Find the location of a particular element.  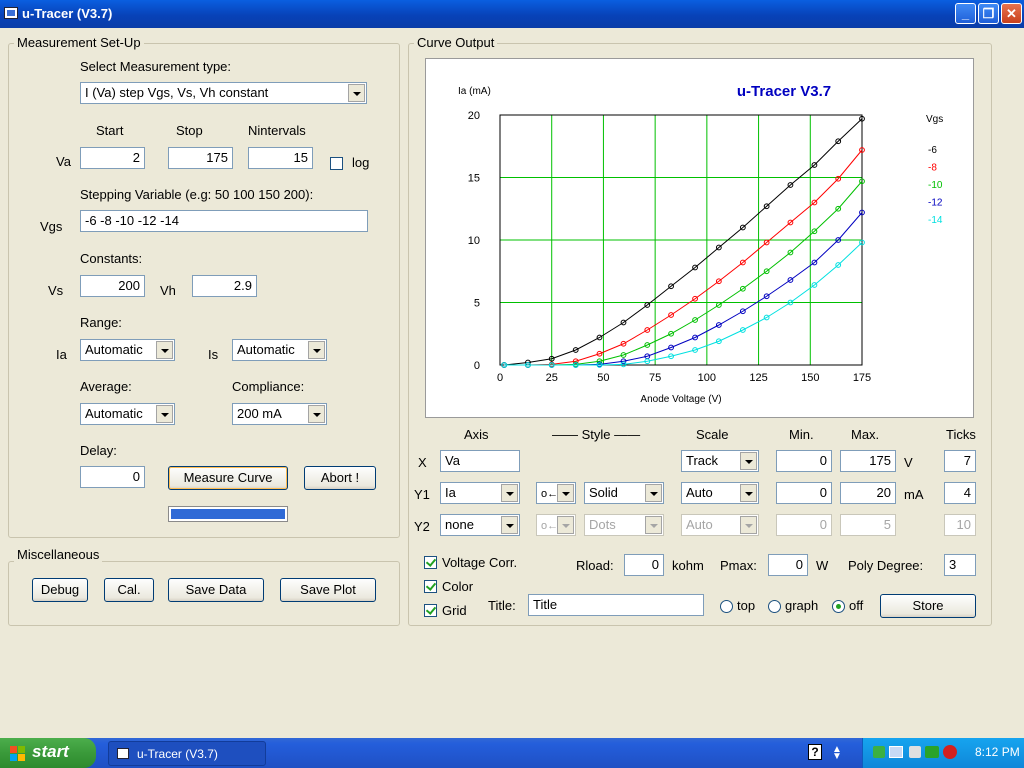

system-tray: 8:12 PM is located at coordinates (943, 753).